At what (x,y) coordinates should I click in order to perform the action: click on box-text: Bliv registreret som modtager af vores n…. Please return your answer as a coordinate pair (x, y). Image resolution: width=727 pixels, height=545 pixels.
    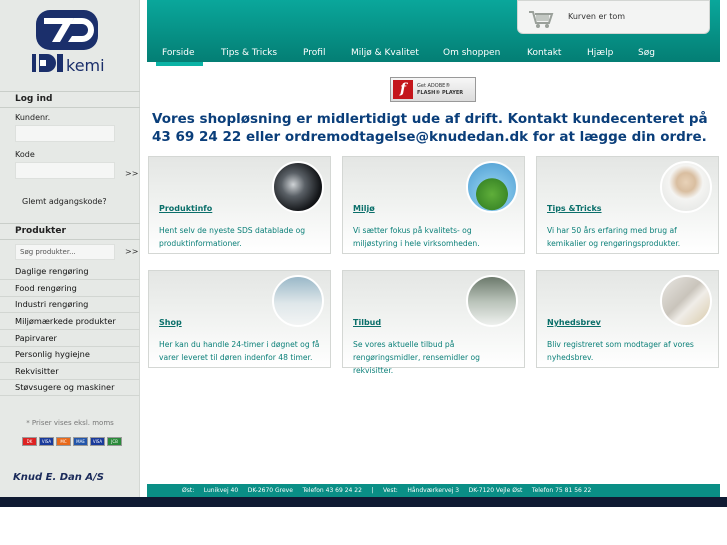
    Looking at the image, I should click on (620, 351).